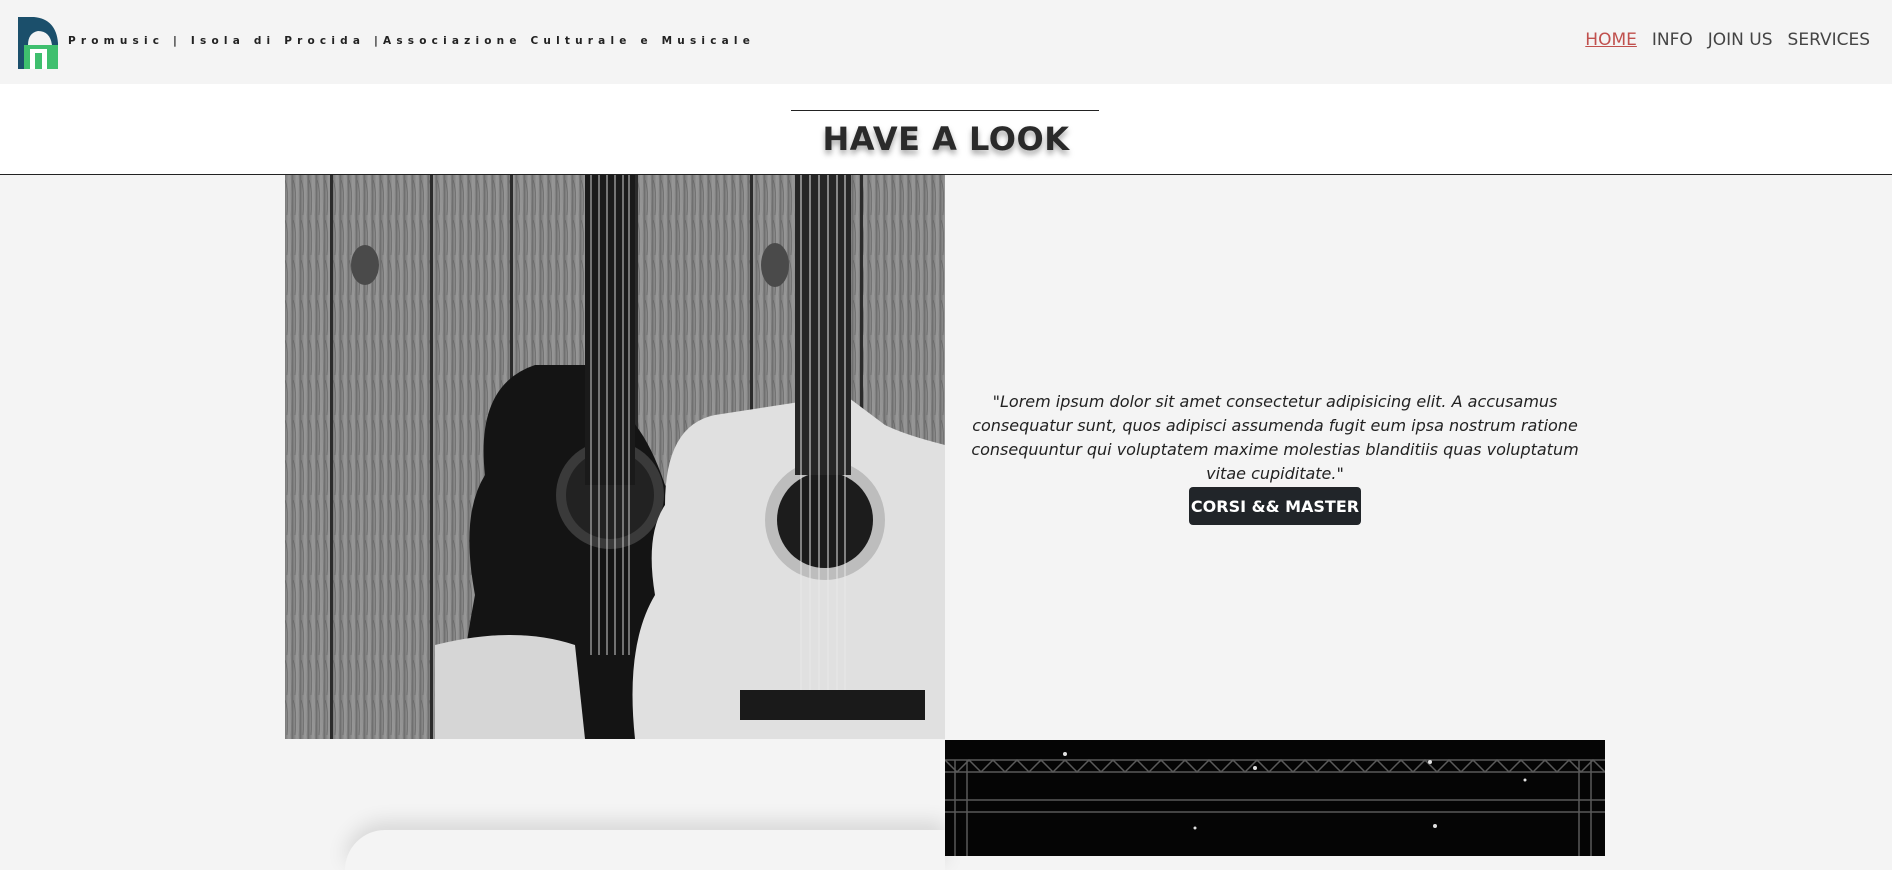 The image size is (1892, 870). Describe the element at coordinates (1672, 40) in the screenshot. I see `nav-info: INFO` at that location.